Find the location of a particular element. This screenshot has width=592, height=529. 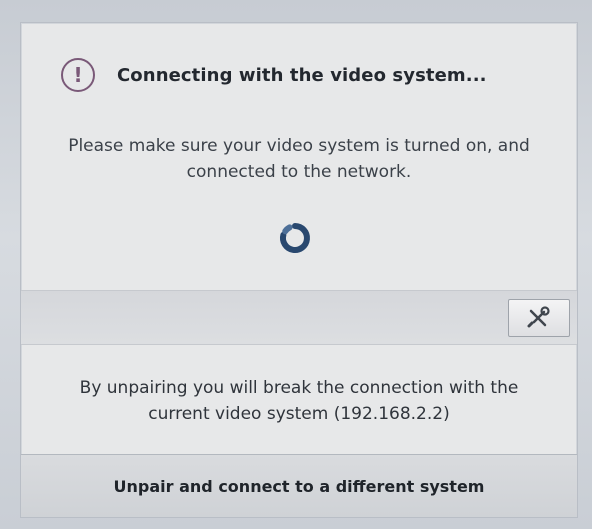

settings-tools-button is located at coordinates (539, 318).